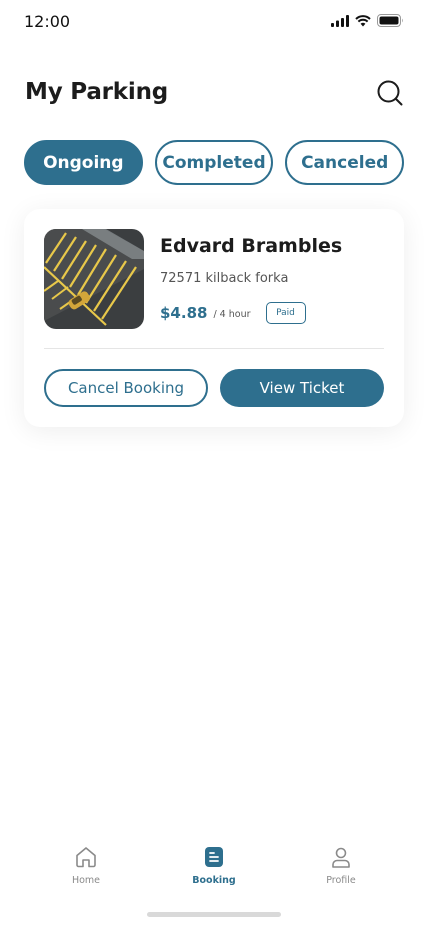 Image resolution: width=428 pixels, height=926 pixels. Describe the element at coordinates (47, 21) in the screenshot. I see `status-time: 12:00` at that location.